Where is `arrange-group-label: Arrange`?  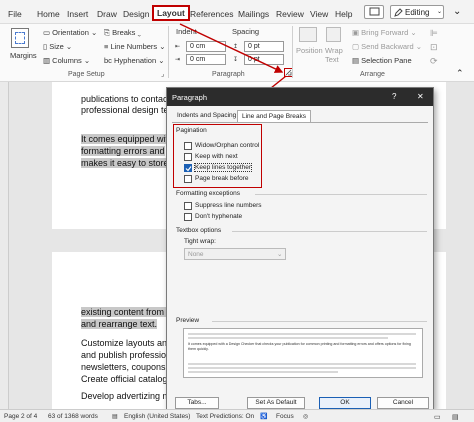
arrange-group-label: Arrange is located at coordinates (372, 74).